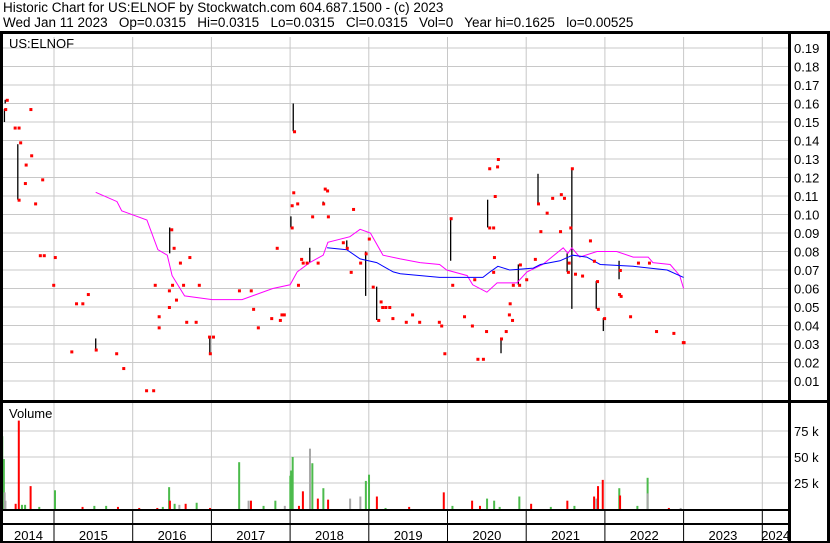  Describe the element at coordinates (390, 246) in the screenshot. I see `moving-average-short` at that location.